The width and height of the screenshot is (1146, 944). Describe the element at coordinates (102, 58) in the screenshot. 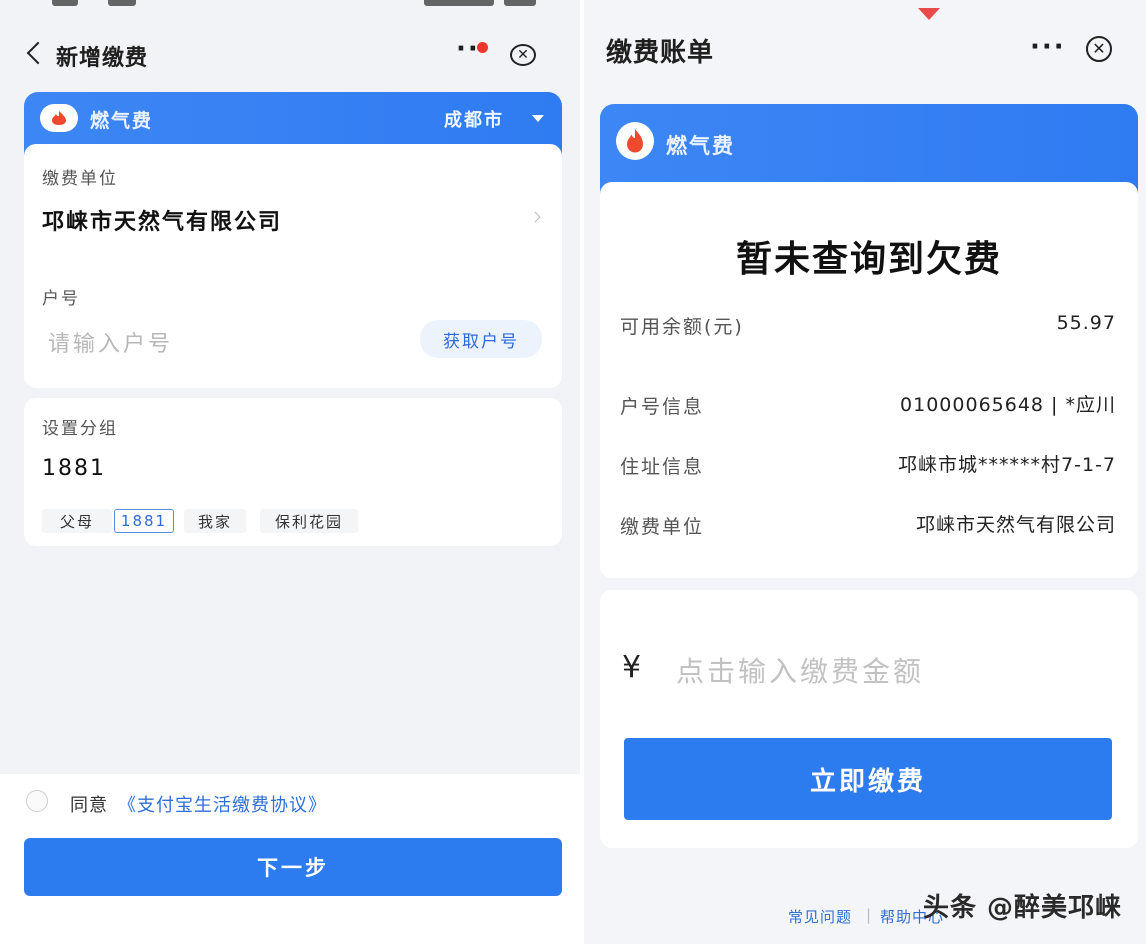

I see `page-title: 新增缴费` at that location.